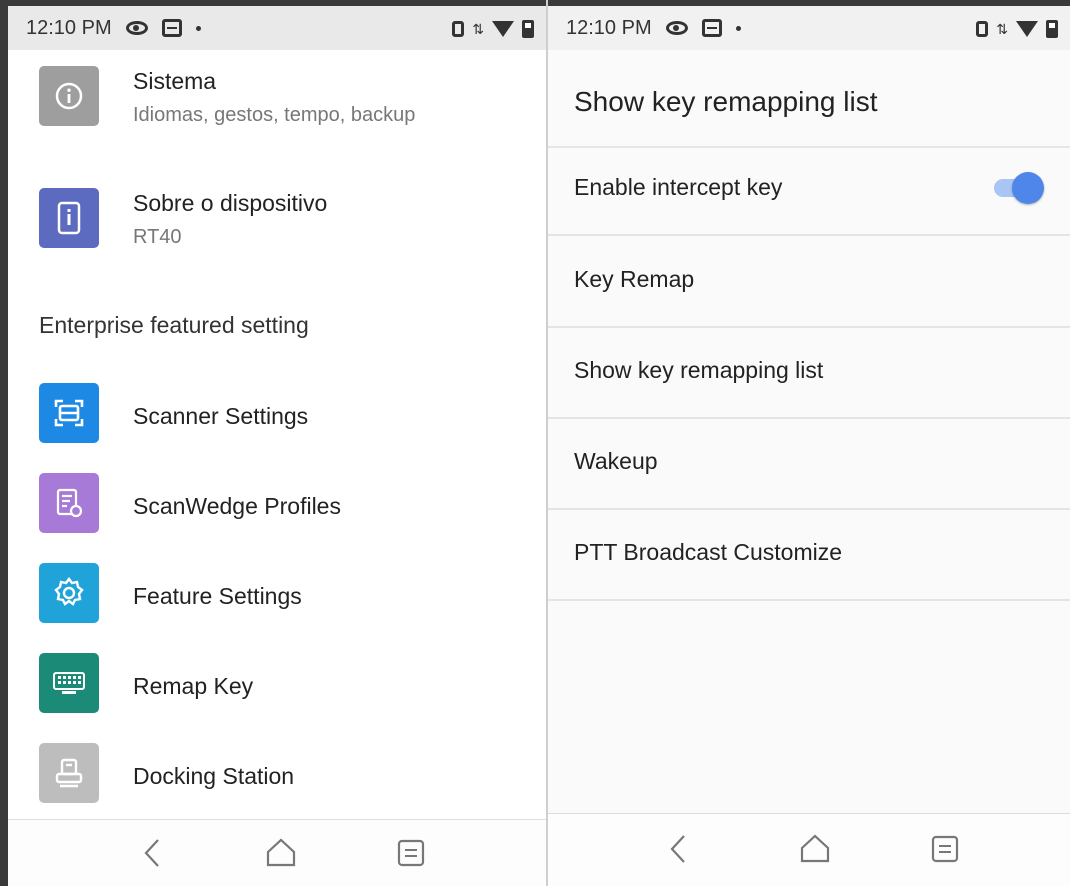 The width and height of the screenshot is (1070, 886). What do you see at coordinates (277, 230) in the screenshot?
I see `setting-item-sobre: Sobre o dispositivo RT40` at bounding box center [277, 230].